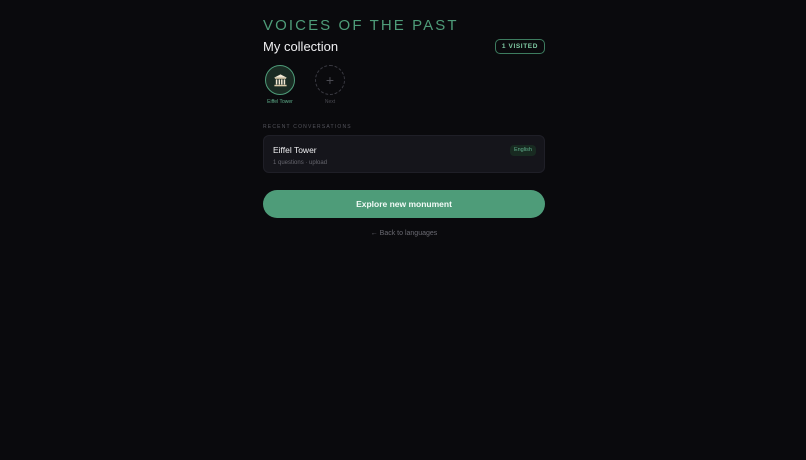 This screenshot has width=806, height=460. I want to click on section-label-recent: RECENT CONVERSATIONS, so click(307, 127).